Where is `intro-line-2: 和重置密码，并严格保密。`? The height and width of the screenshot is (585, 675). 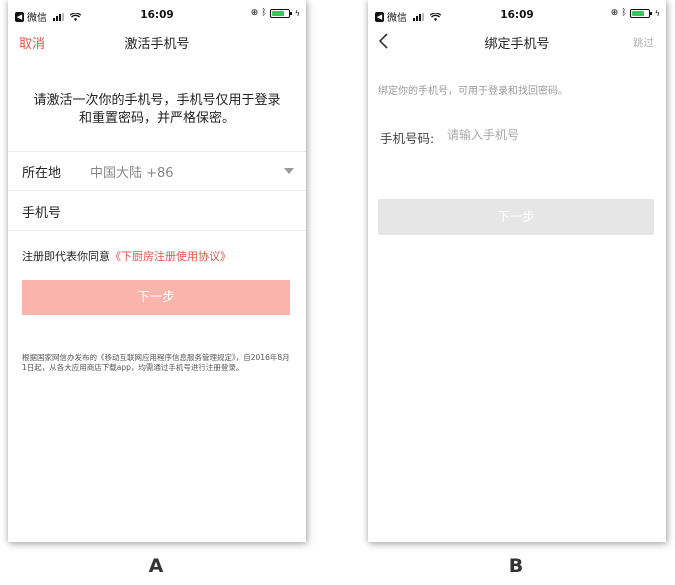 intro-line-2: 和重置密码，并严格保密。 is located at coordinates (156, 118).